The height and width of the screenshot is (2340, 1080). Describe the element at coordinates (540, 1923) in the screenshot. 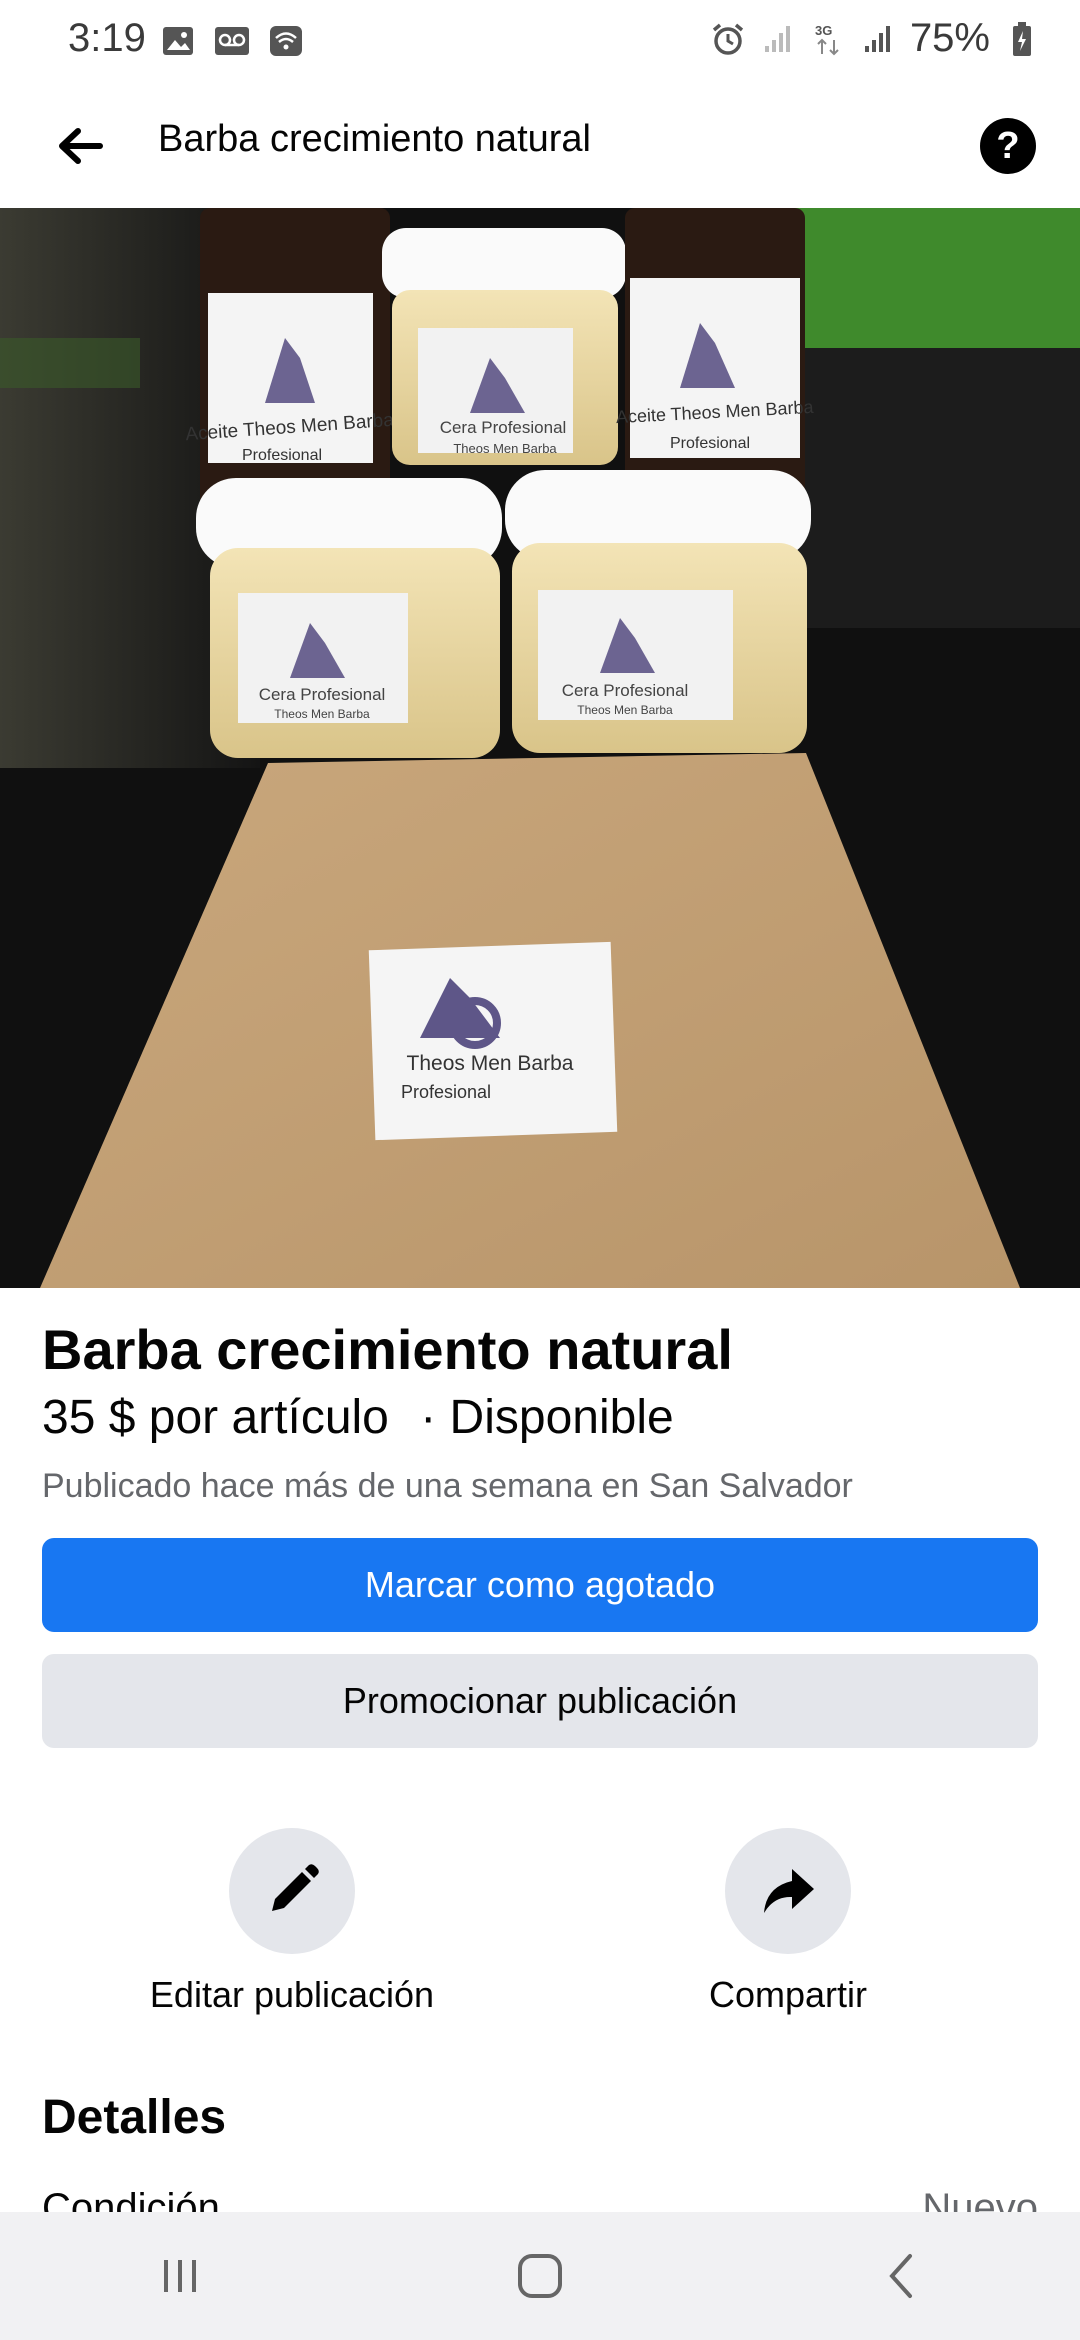

I see `listing-actions: Editar publicación Compartir` at that location.